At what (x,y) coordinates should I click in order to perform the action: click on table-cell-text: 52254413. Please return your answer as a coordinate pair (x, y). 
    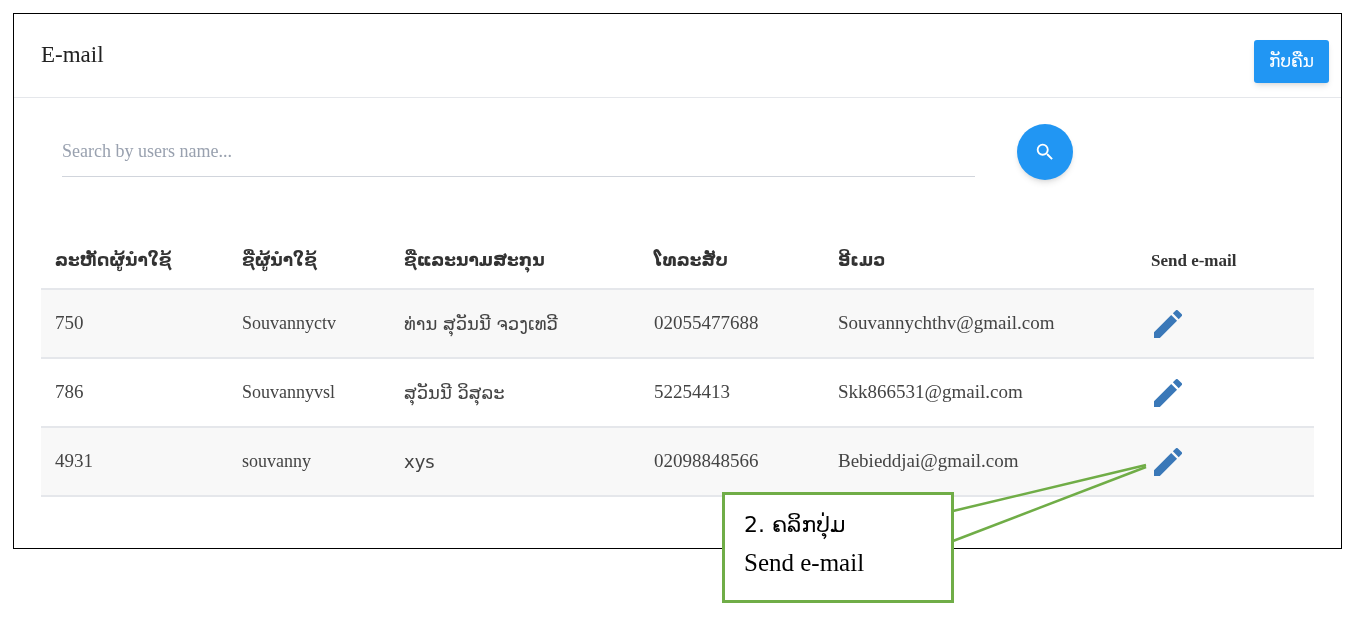
    Looking at the image, I should click on (692, 392).